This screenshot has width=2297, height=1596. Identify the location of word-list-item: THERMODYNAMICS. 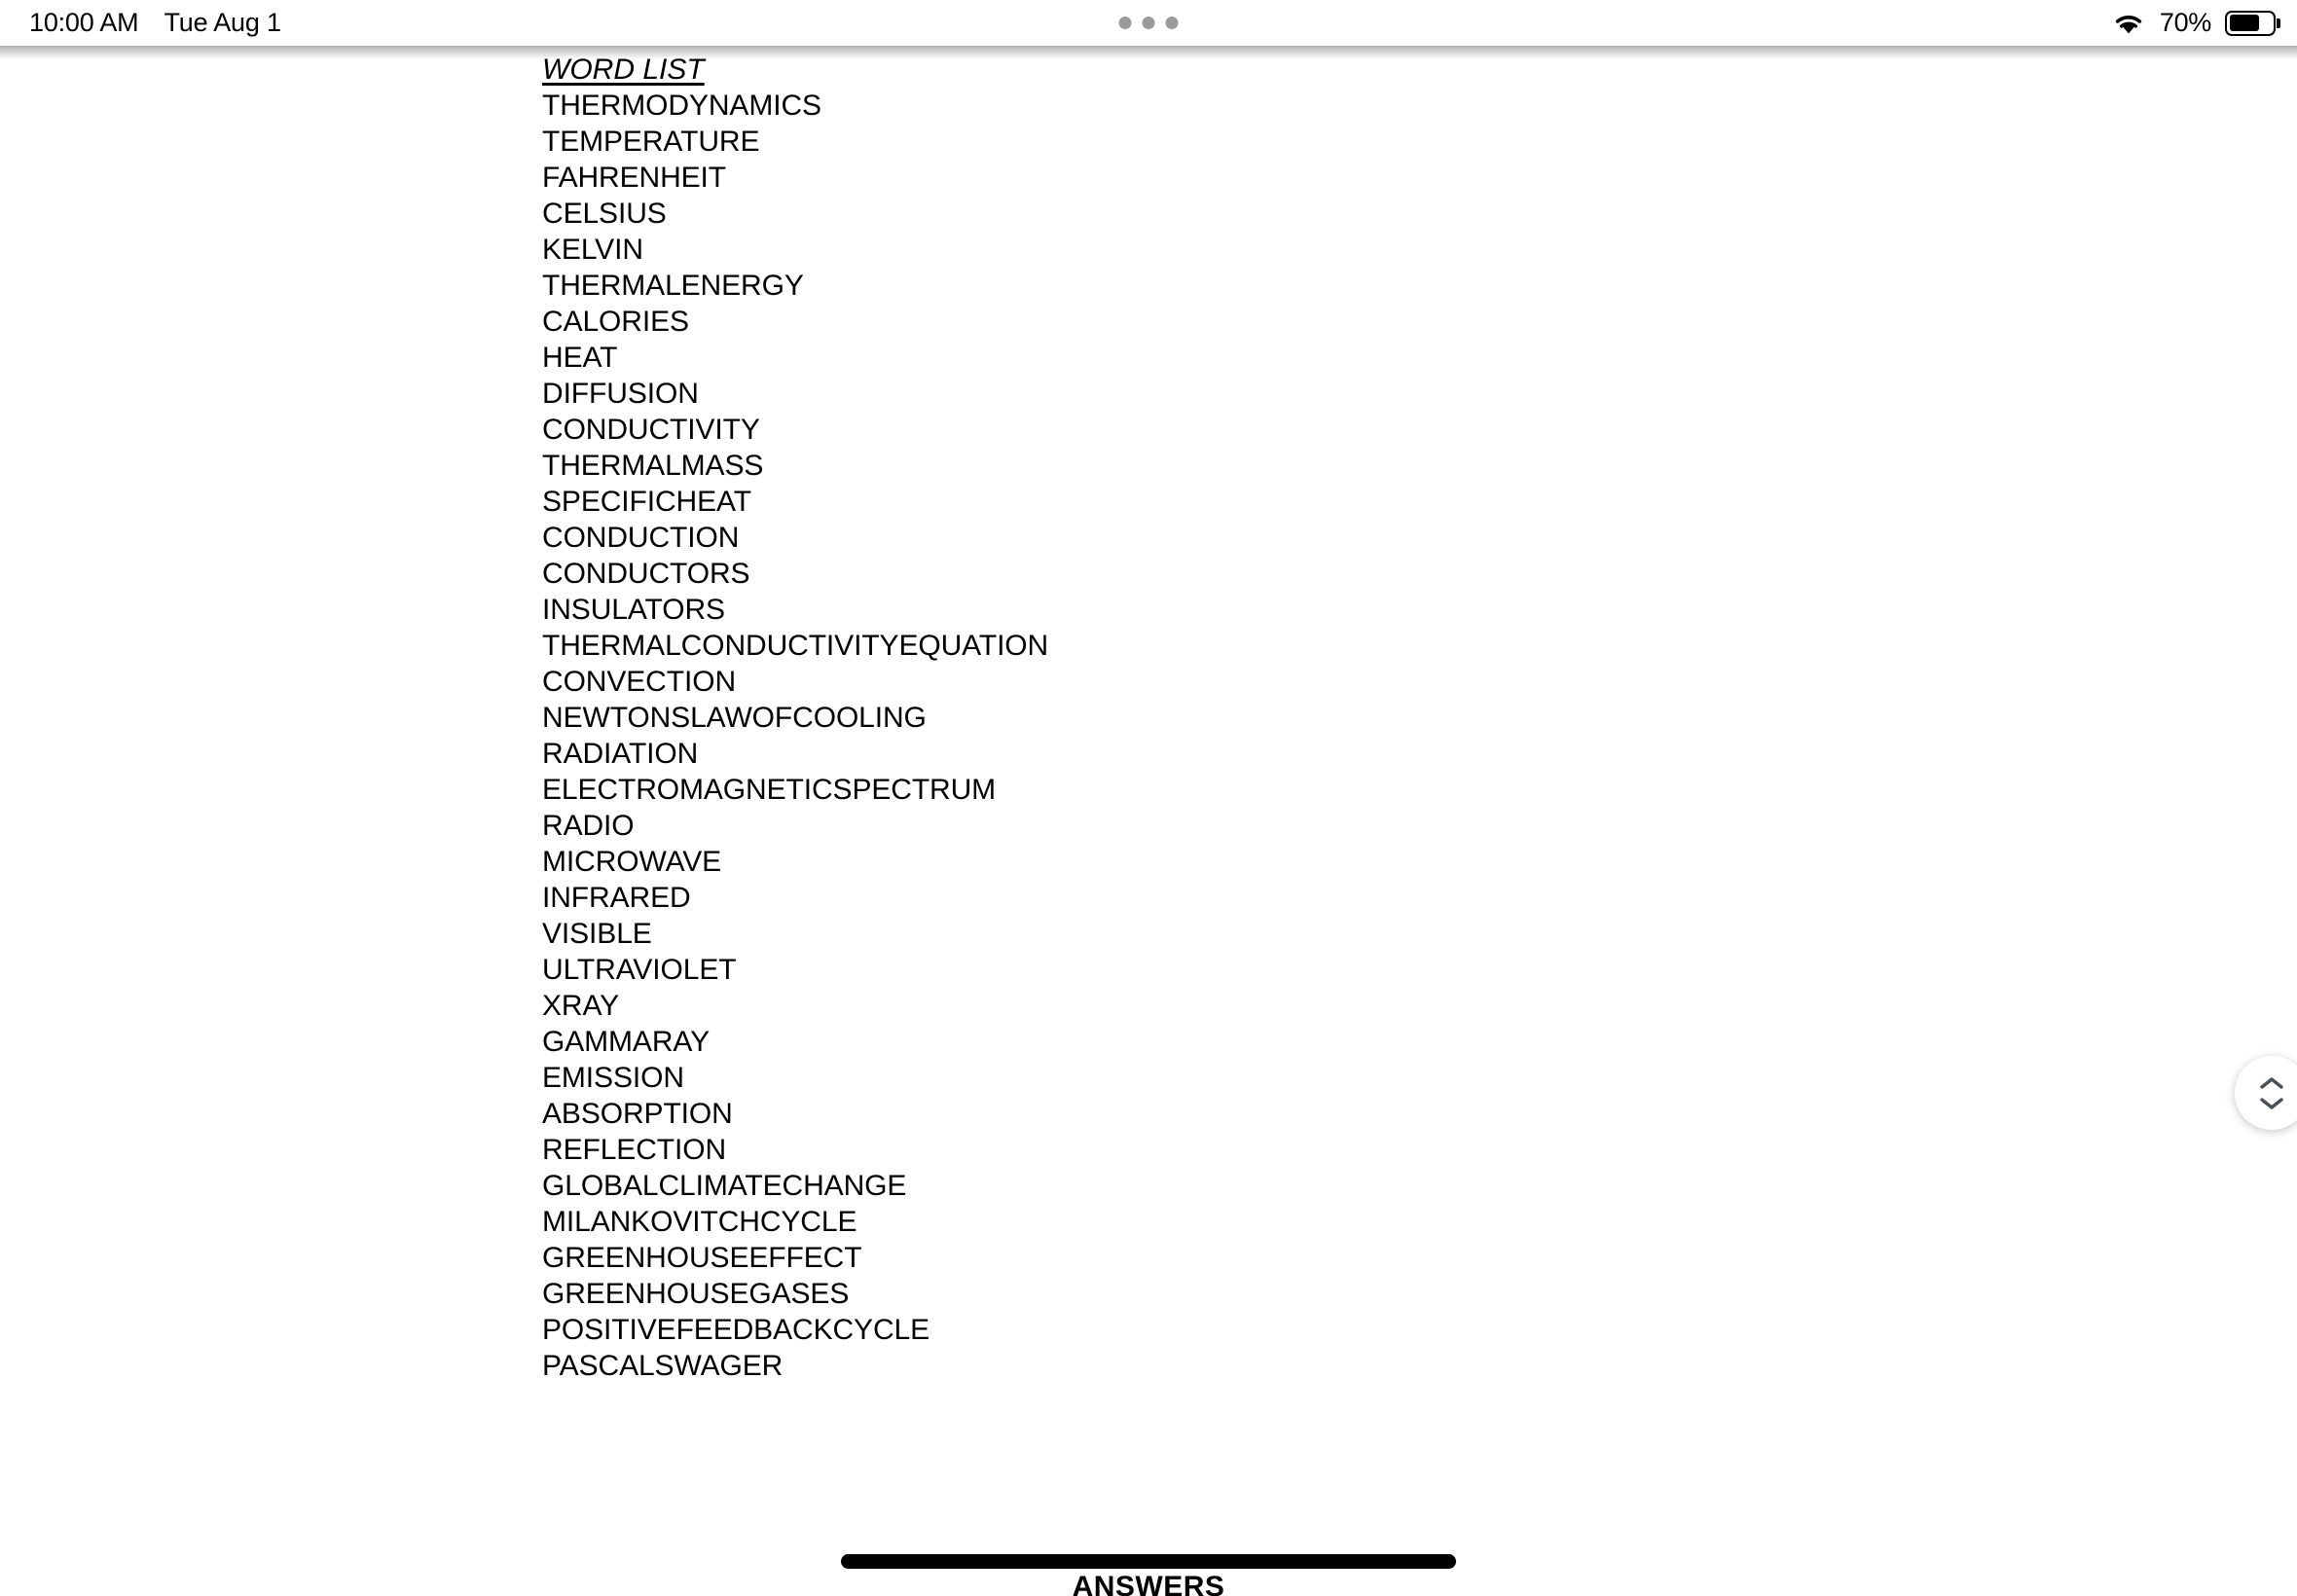
(681, 106).